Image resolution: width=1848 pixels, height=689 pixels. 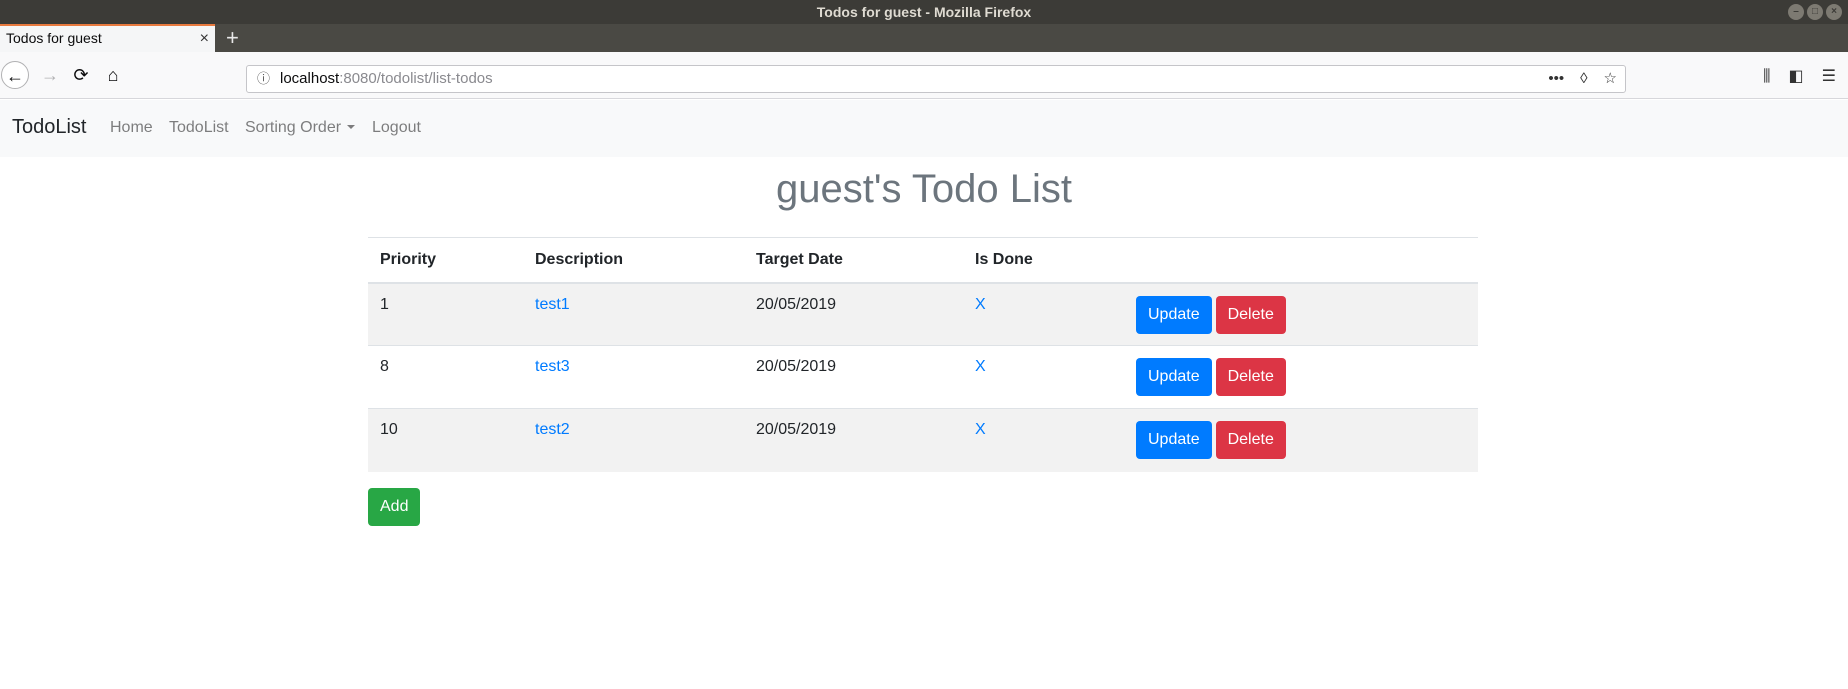 What do you see at coordinates (396, 128) in the screenshot?
I see `nav-logout: Logout` at bounding box center [396, 128].